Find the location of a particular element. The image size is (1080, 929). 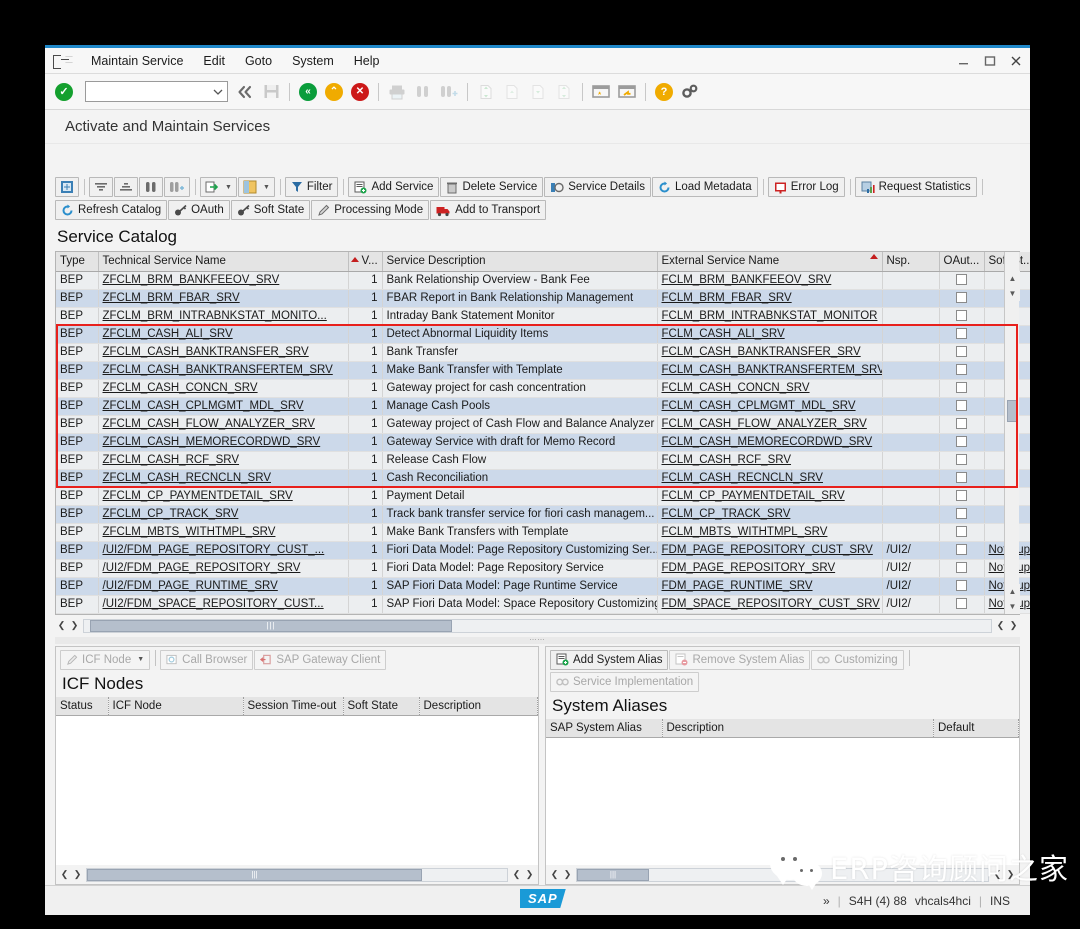

soft-state-button: Soft State is located at coordinates (270, 210).